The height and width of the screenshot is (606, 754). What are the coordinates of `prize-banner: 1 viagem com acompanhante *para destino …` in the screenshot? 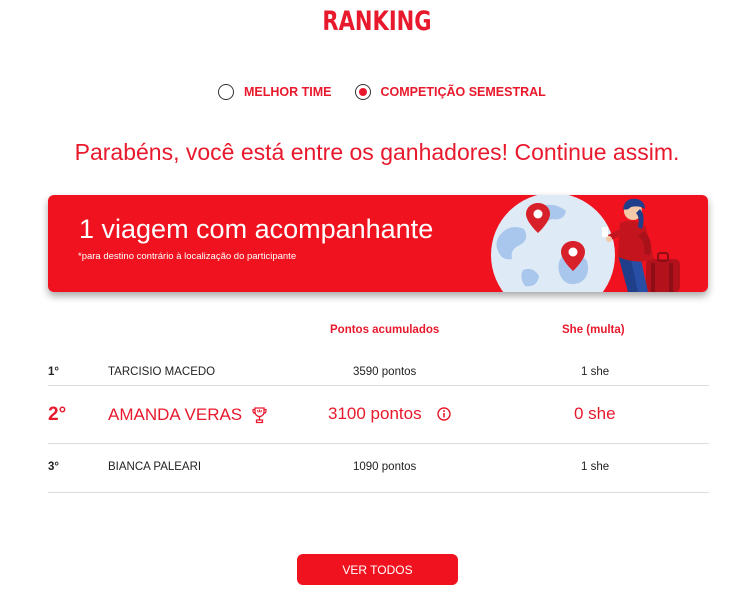 It's located at (378, 243).